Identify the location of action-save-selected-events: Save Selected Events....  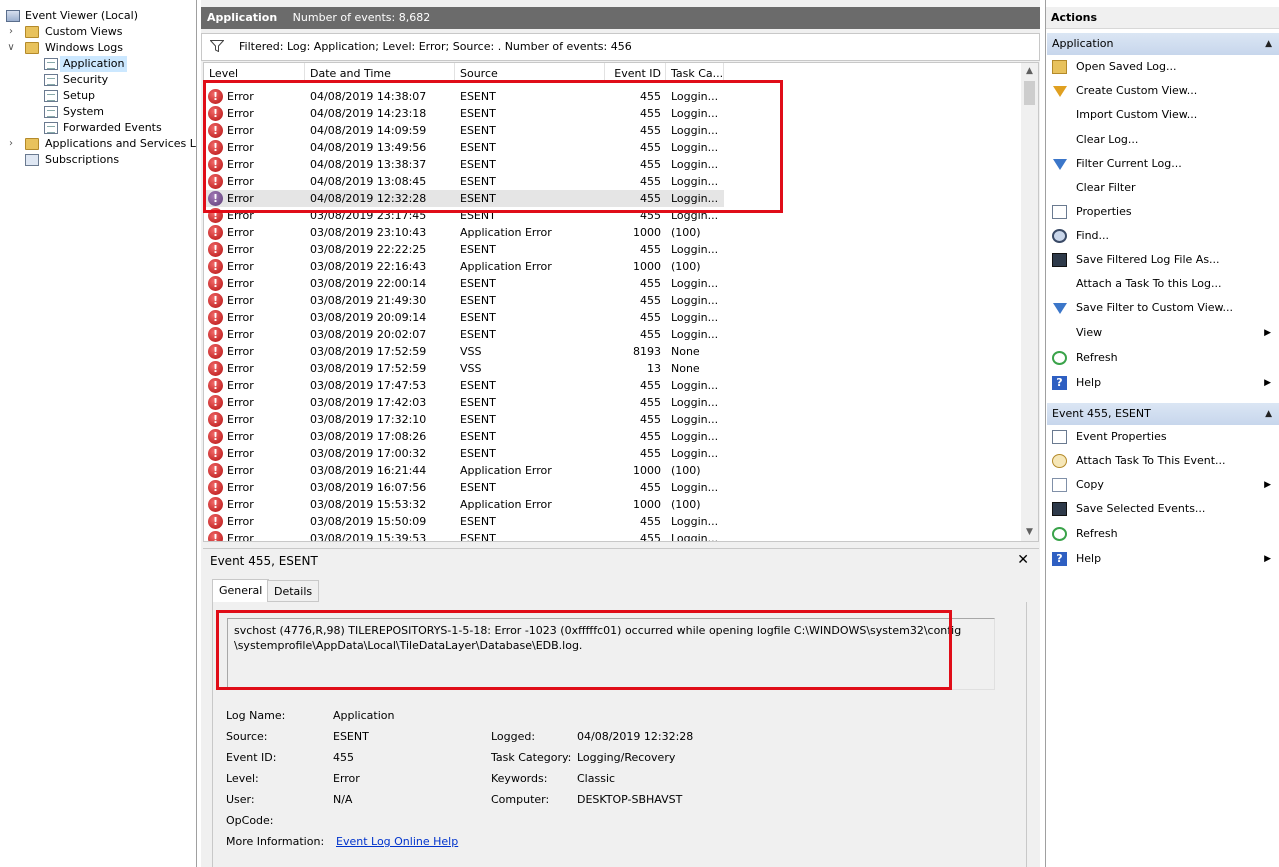
(1163, 509).